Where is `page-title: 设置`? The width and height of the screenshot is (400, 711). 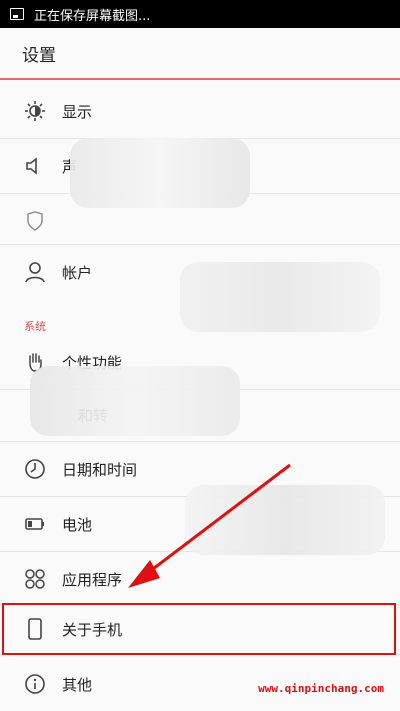 page-title: 设置 is located at coordinates (39, 55).